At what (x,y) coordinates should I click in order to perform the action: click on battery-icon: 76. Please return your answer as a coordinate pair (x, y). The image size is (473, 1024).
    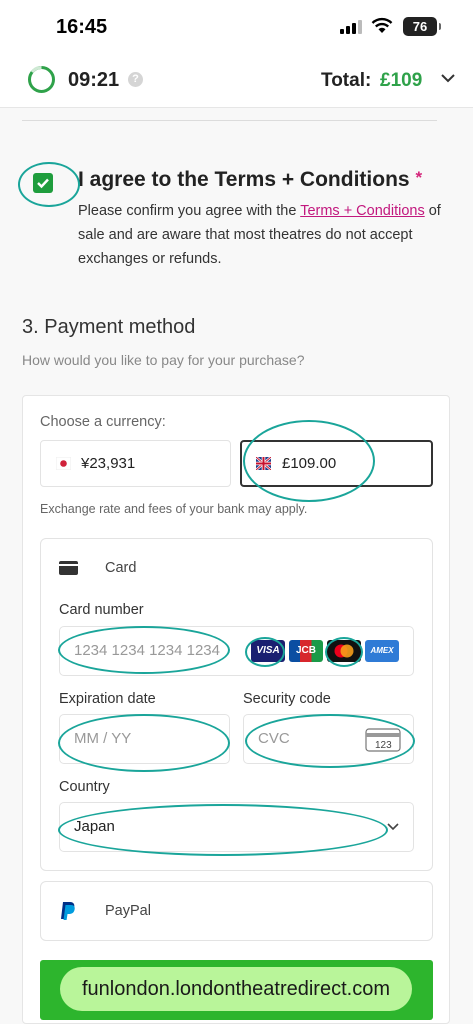
    Looking at the image, I should click on (422, 26).